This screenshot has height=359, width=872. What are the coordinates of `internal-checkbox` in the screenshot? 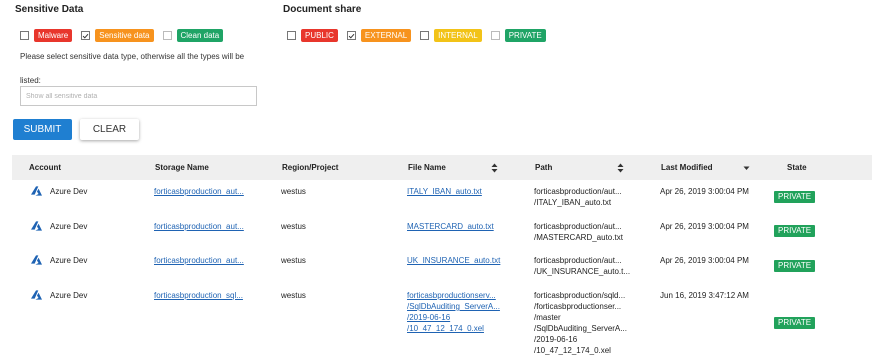 It's located at (425, 35).